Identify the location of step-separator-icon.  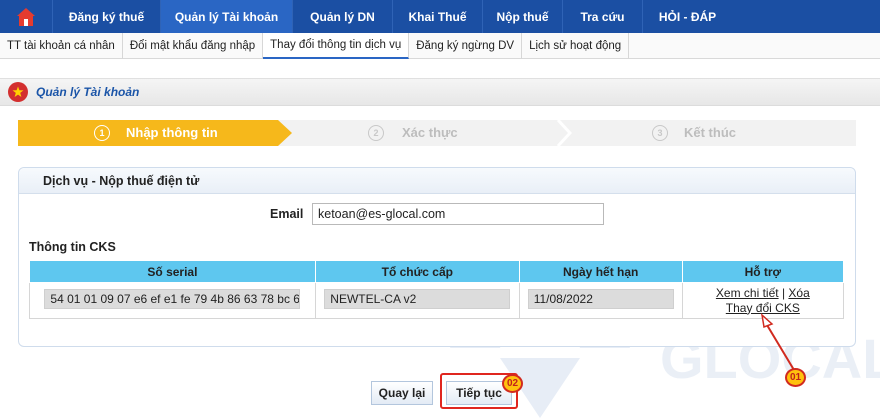
(564, 133).